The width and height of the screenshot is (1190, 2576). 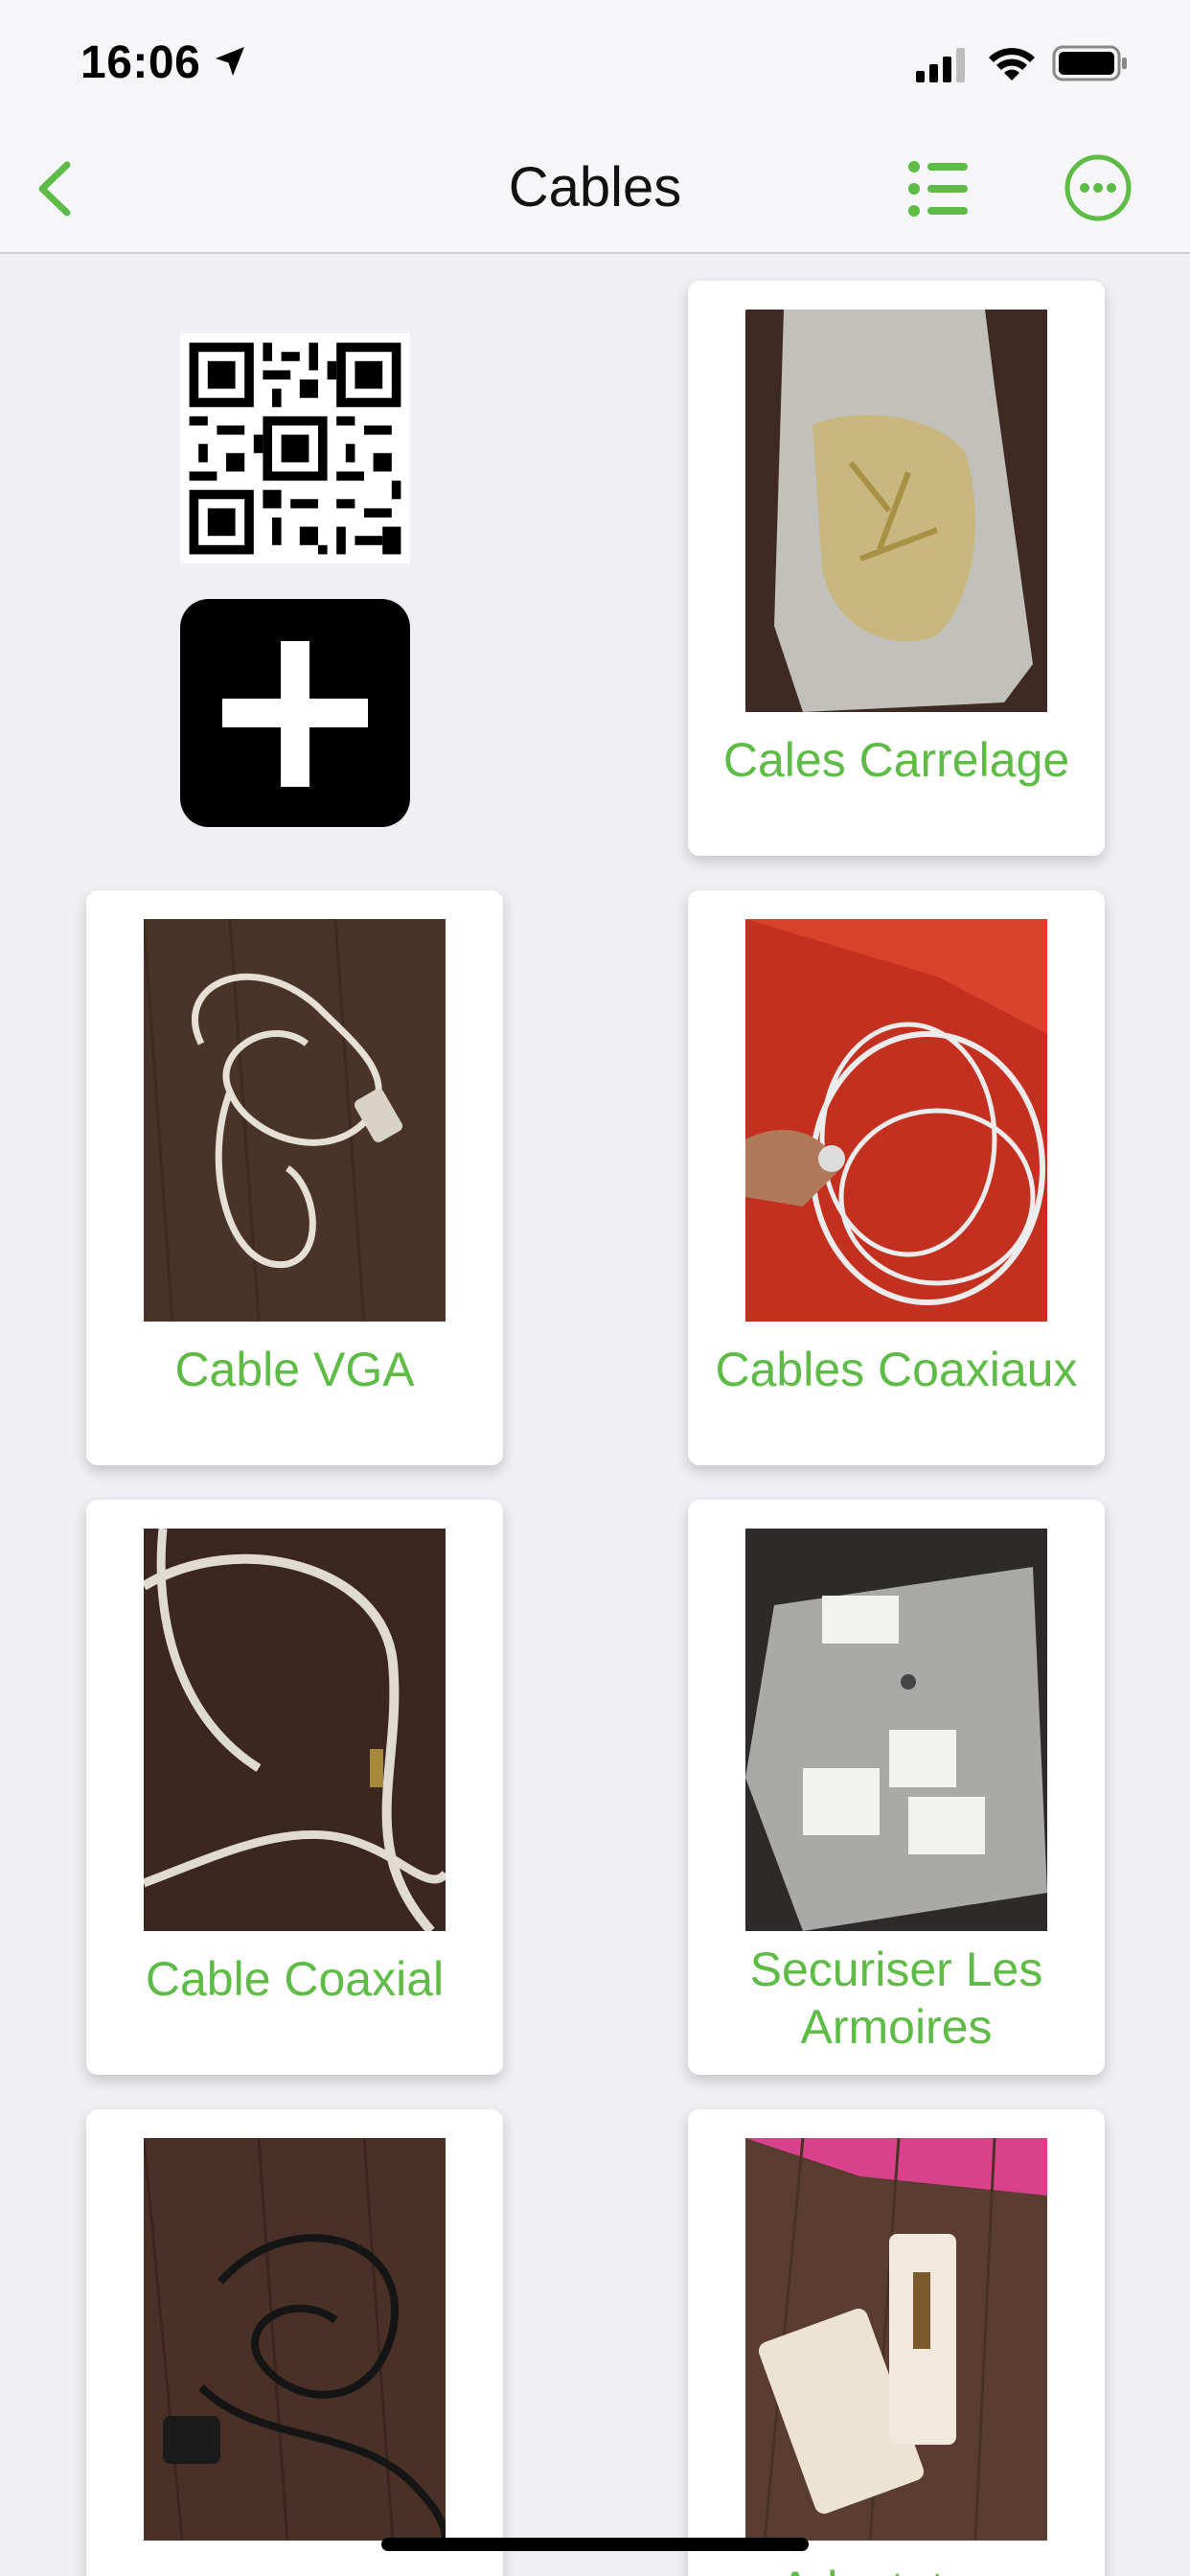 I want to click on item-card: Cales Carrelage, so click(x=897, y=568).